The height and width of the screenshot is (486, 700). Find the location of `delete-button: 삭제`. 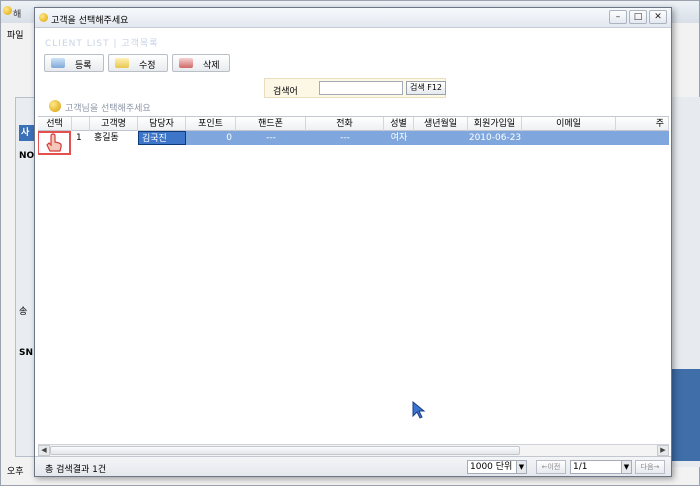

delete-button: 삭제 is located at coordinates (201, 63).